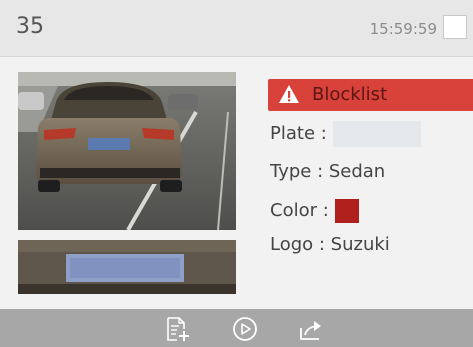 This screenshot has height=347, width=473. I want to click on logo-text: Logo : Suzuki, so click(330, 244).